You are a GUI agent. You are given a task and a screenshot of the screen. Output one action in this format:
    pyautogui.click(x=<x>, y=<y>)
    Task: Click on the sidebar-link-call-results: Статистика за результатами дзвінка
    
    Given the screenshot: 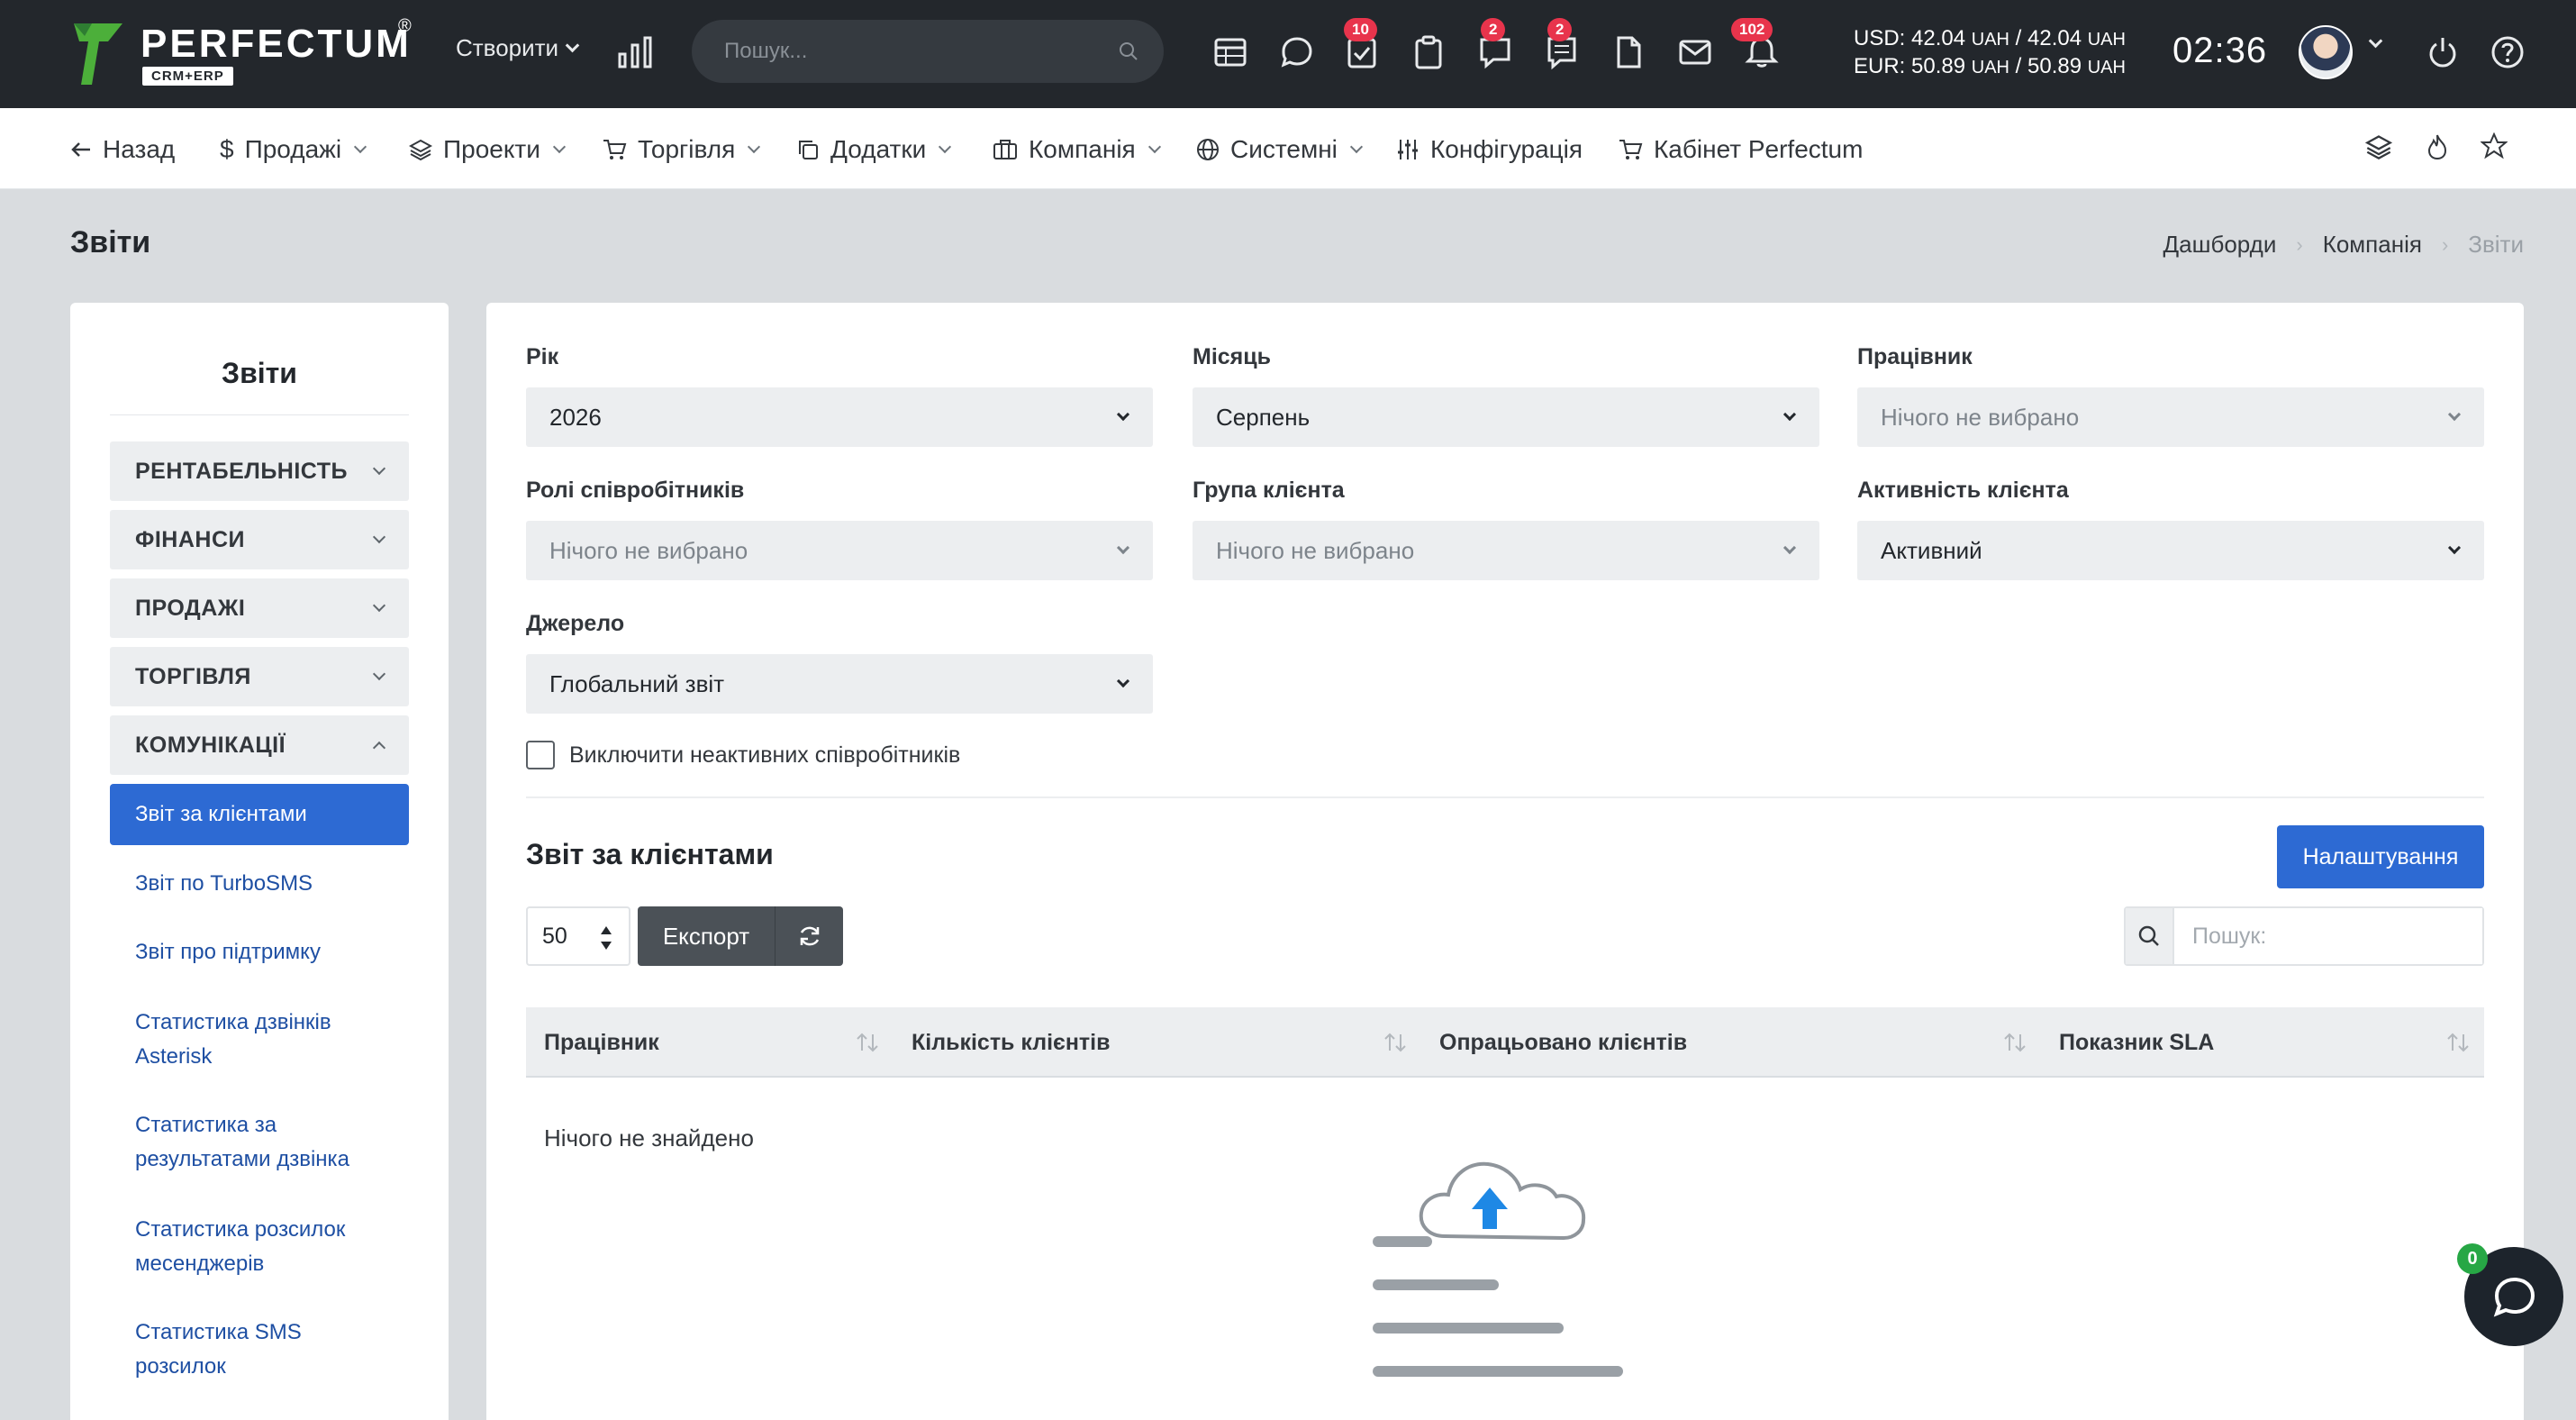 What is the action you would take?
    pyautogui.click(x=259, y=1142)
    